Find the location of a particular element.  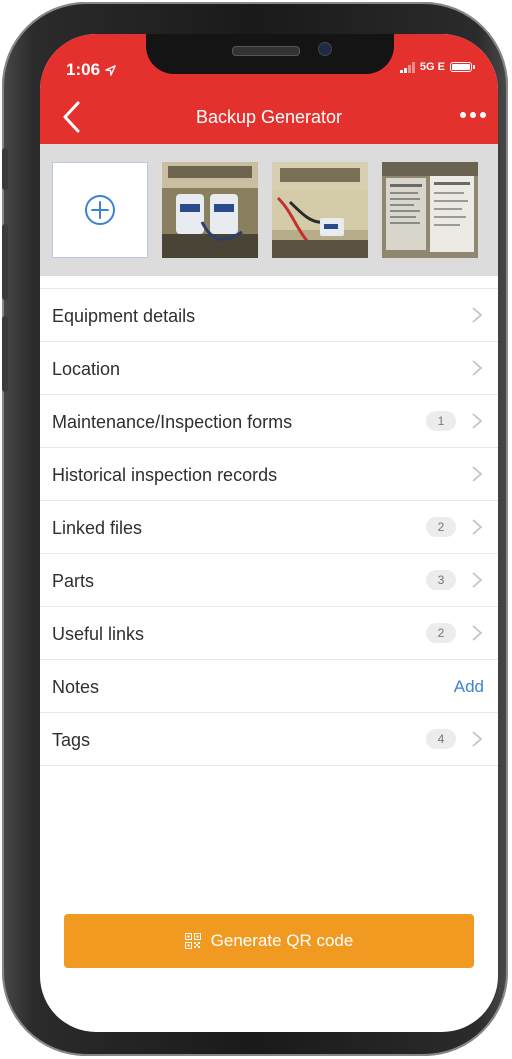

generator-filters-photo is located at coordinates (210, 210).